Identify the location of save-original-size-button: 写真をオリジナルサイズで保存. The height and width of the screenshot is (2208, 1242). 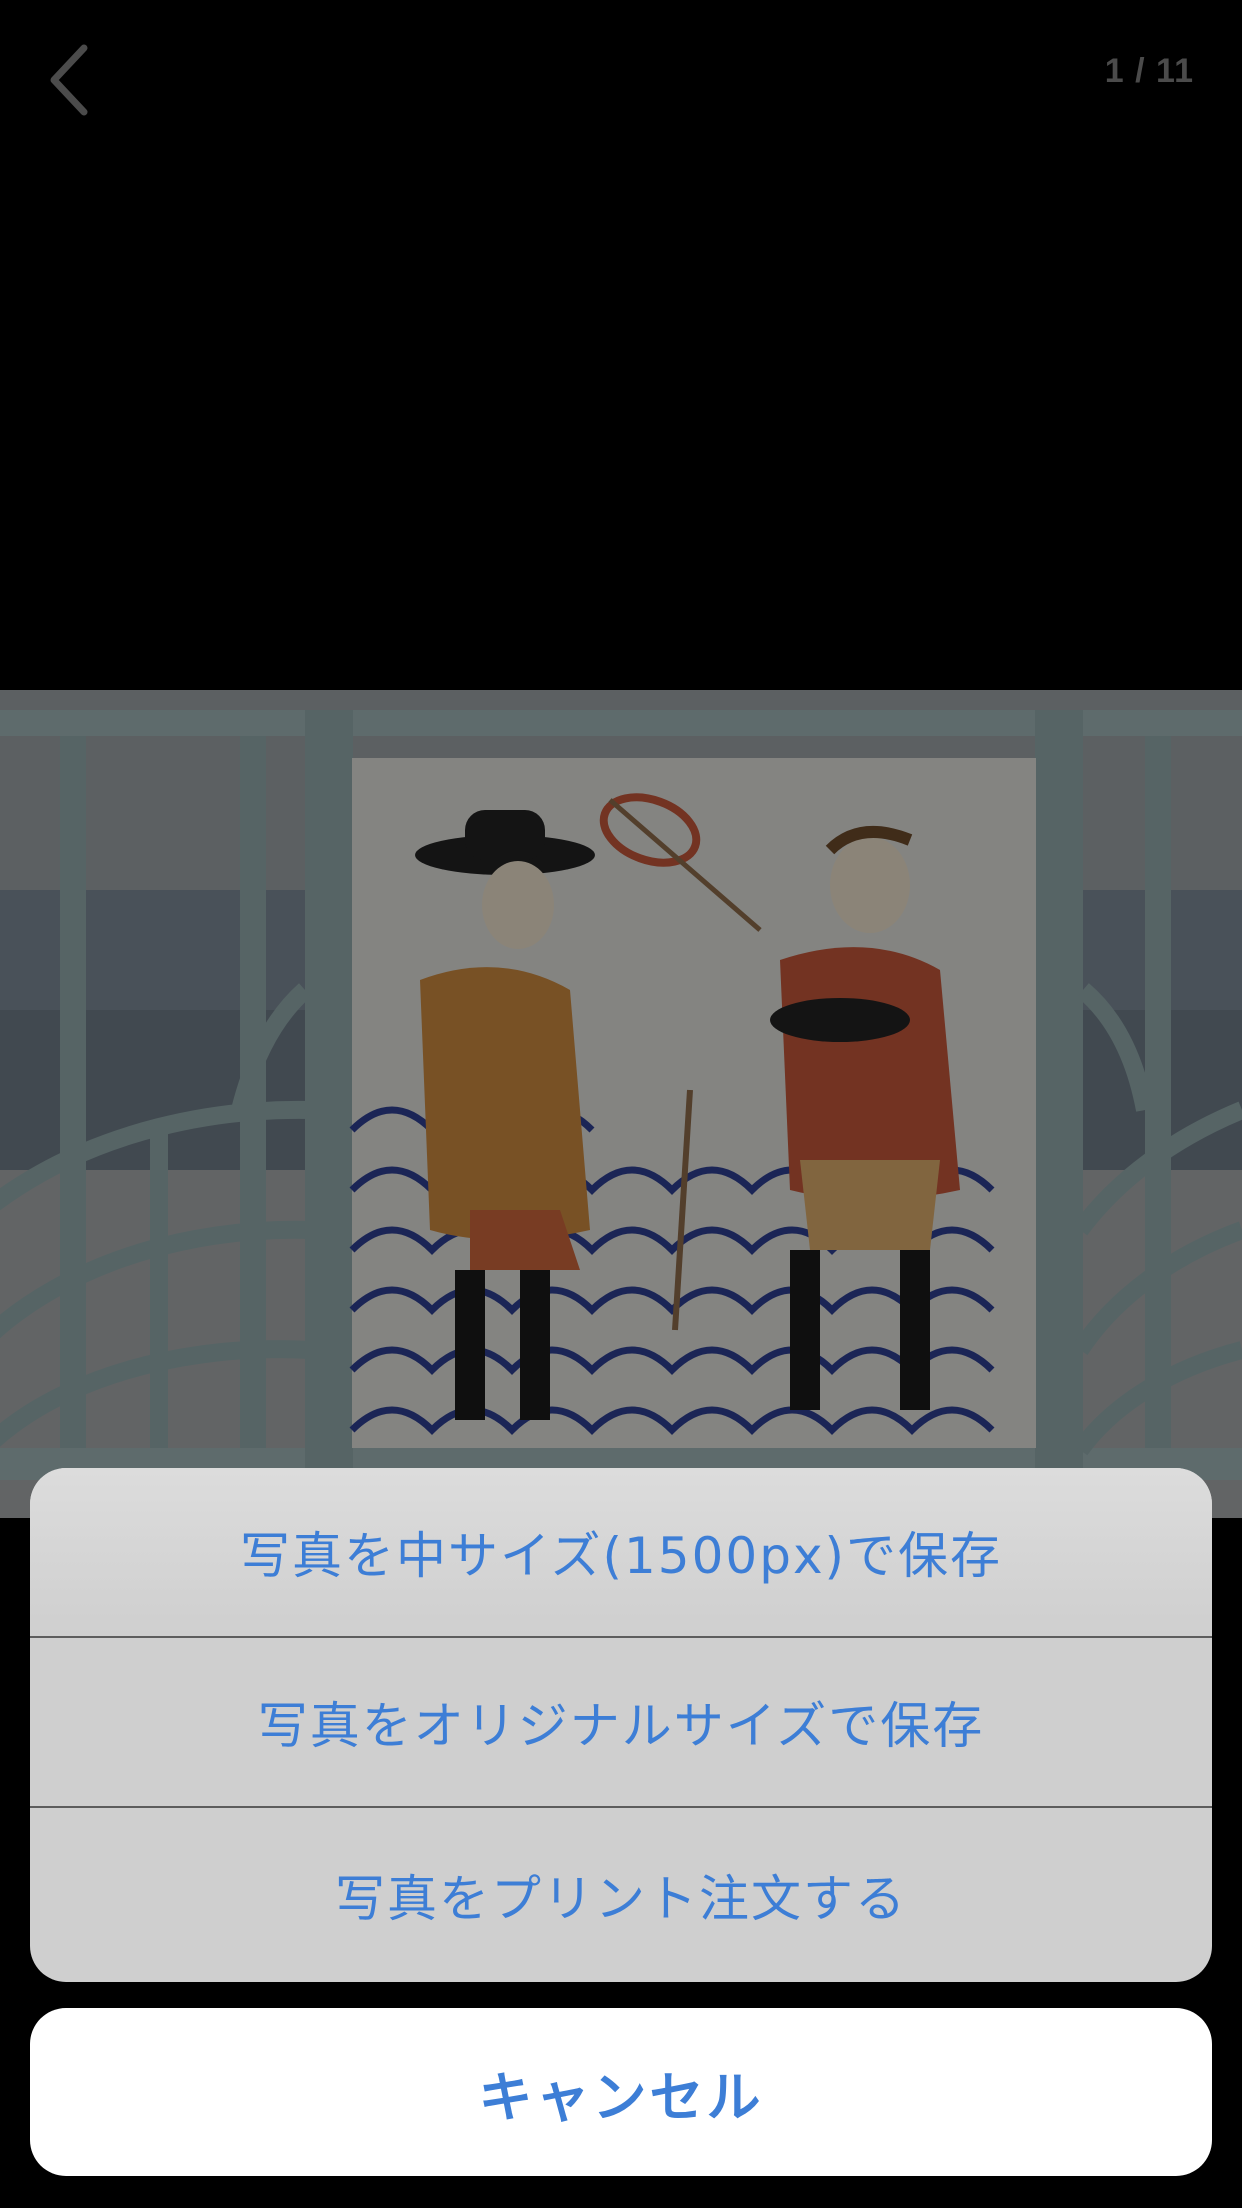
(621, 1723).